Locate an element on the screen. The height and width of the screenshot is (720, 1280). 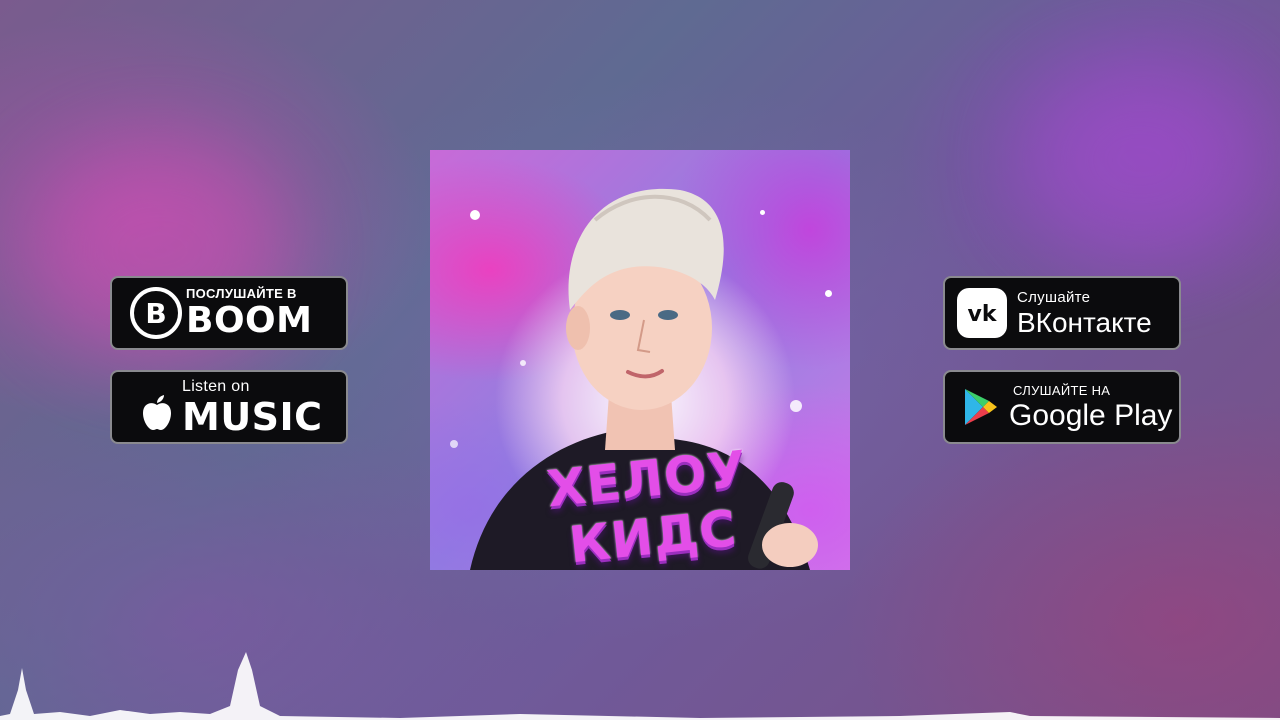
vk-small-label: Слушайте is located at coordinates (1054, 297).